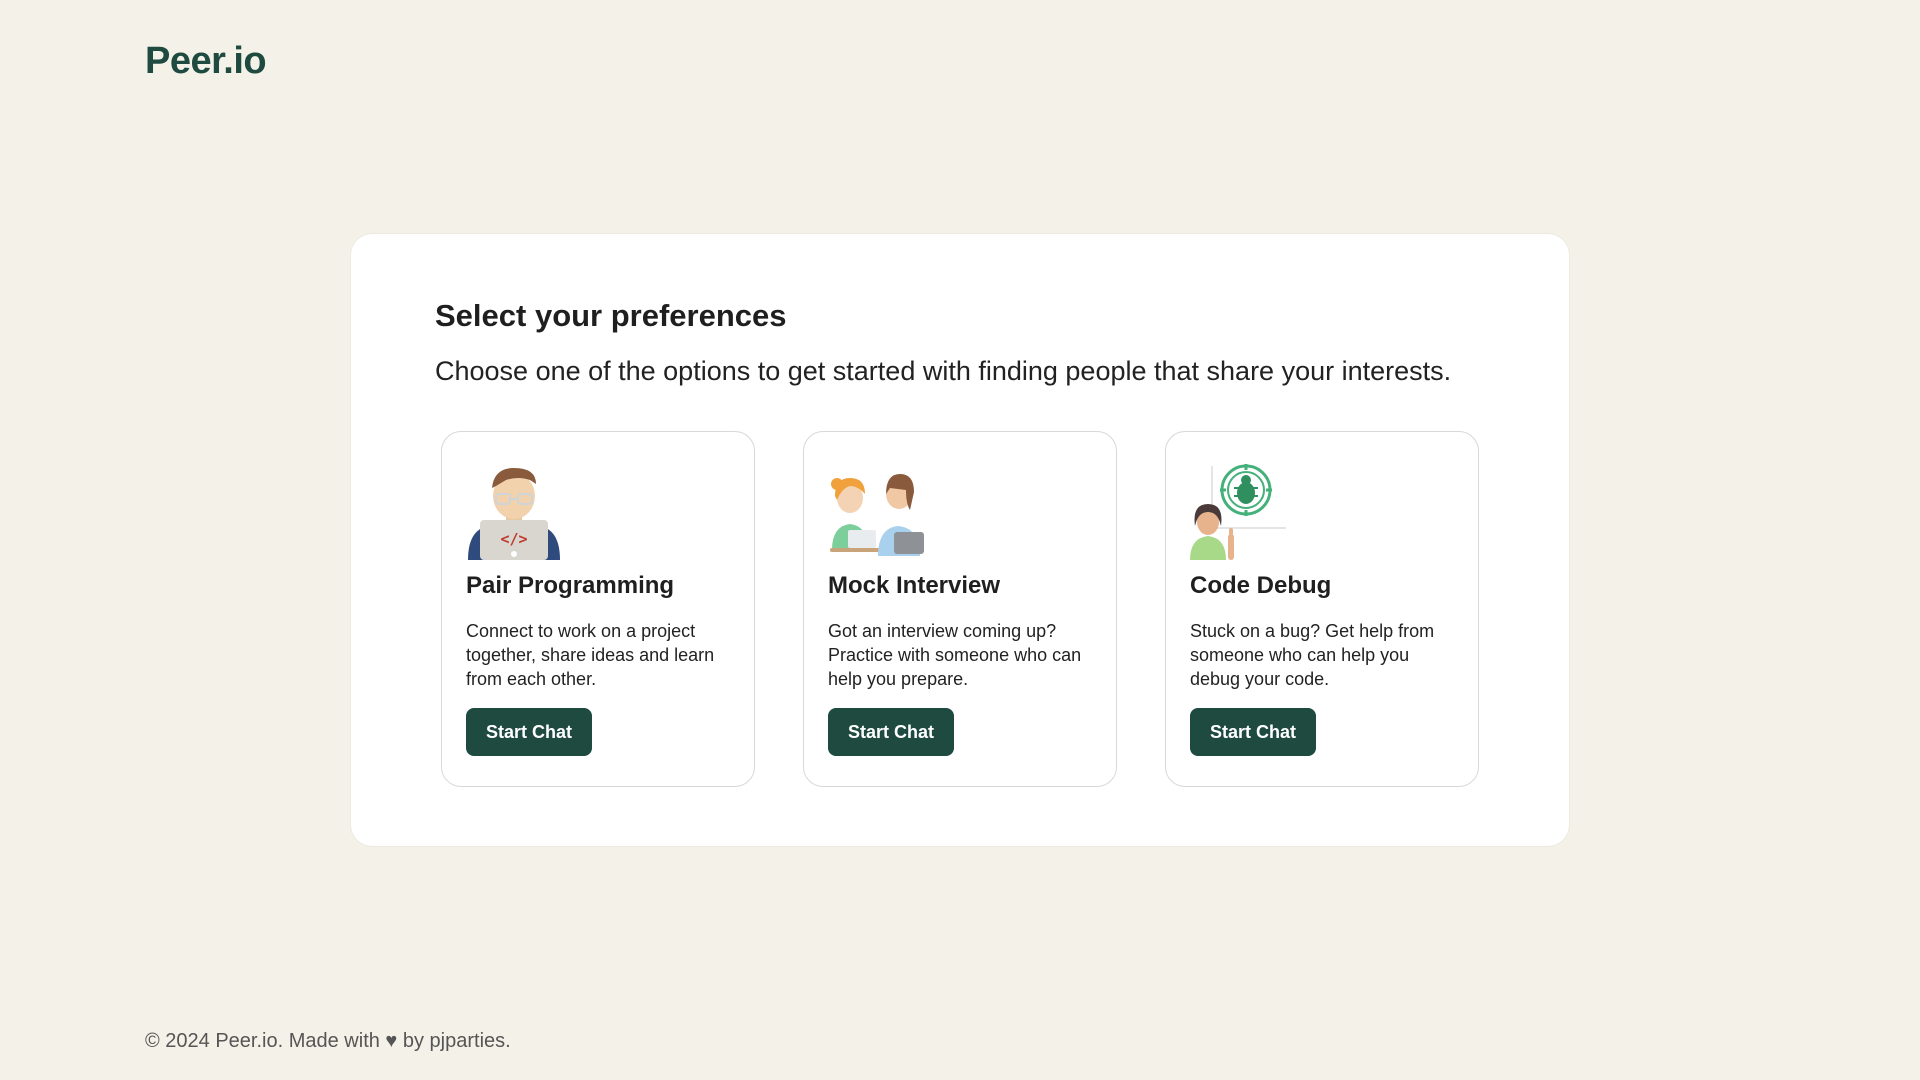  I want to click on app-logo: Peer.io, so click(206, 61).